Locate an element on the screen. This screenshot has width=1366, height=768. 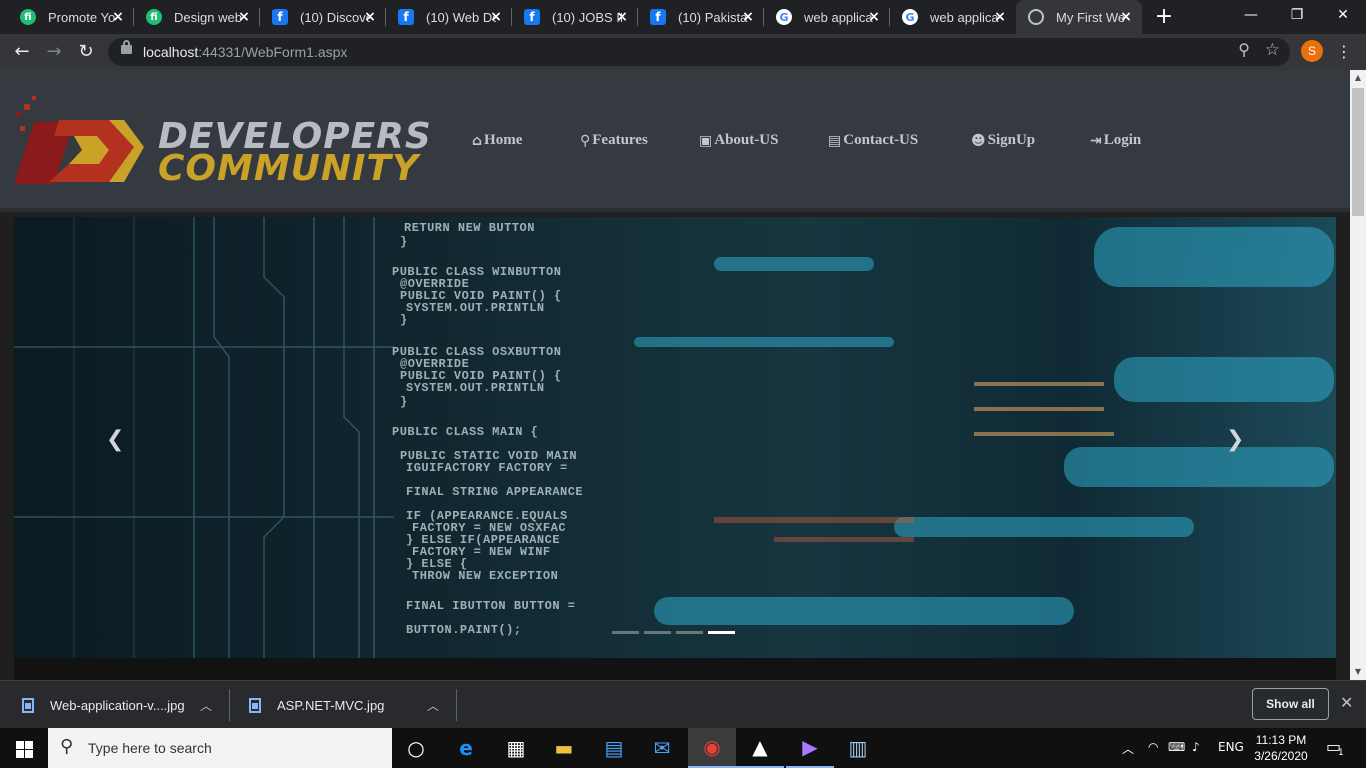
chrome-icon: ◉ is located at coordinates (712, 748).